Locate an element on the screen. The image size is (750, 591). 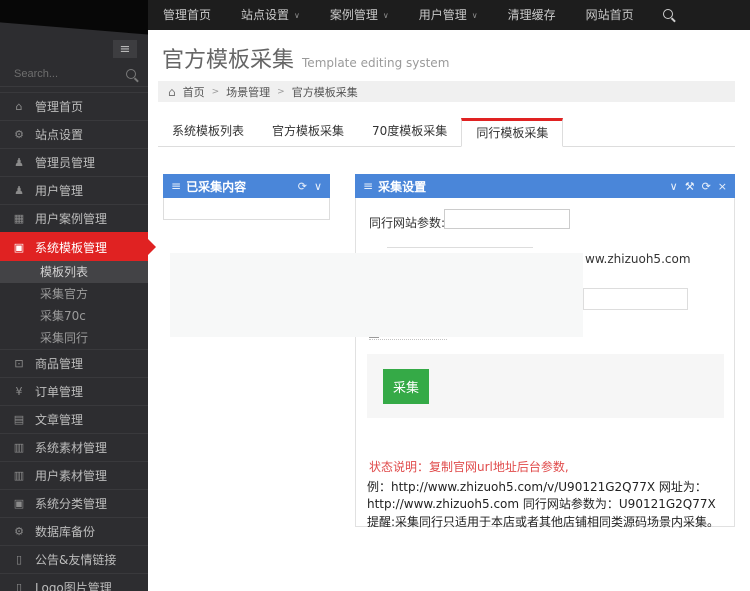
collect-settings-panel-header: ≡ 采集设置 ∨ ⚒ ⟳ × is located at coordinates (545, 186).